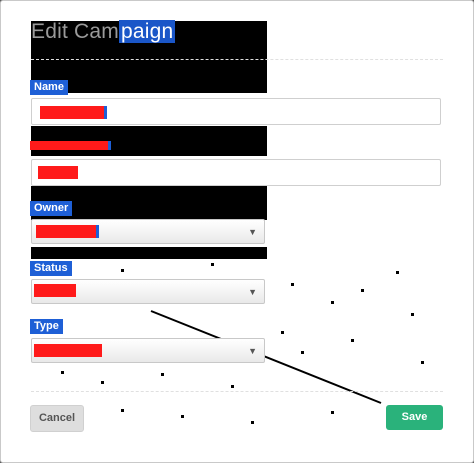 The height and width of the screenshot is (463, 474). I want to click on status-select: ▼, so click(148, 291).